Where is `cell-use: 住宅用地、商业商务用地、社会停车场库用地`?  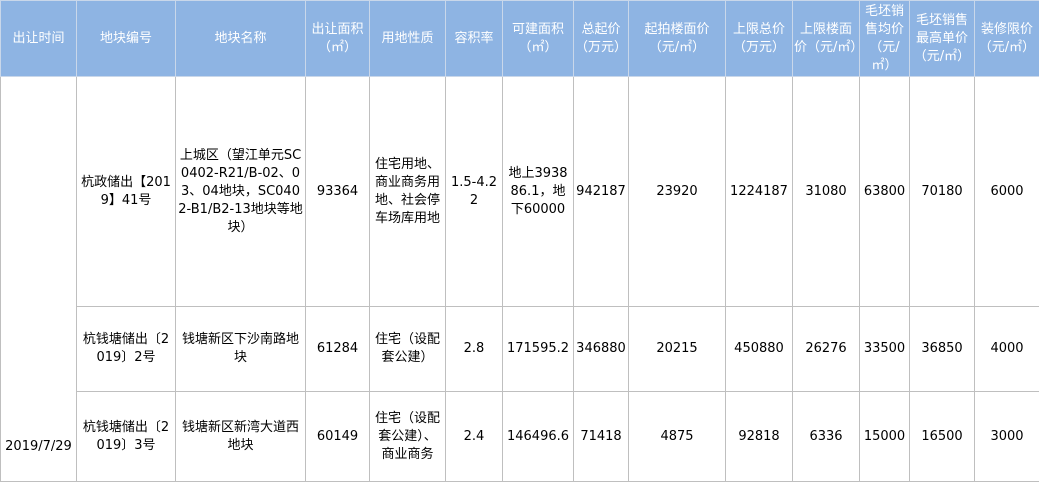
cell-use: 住宅用地、商业商务用地、社会停车场库用地 is located at coordinates (408, 192).